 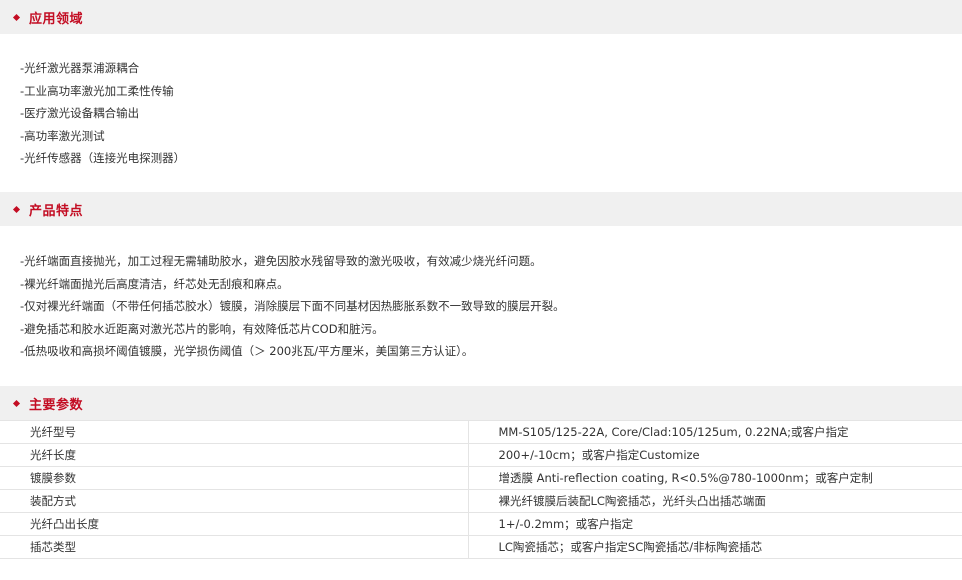 I want to click on param-key: 光纤凸出长度, so click(x=234, y=524).